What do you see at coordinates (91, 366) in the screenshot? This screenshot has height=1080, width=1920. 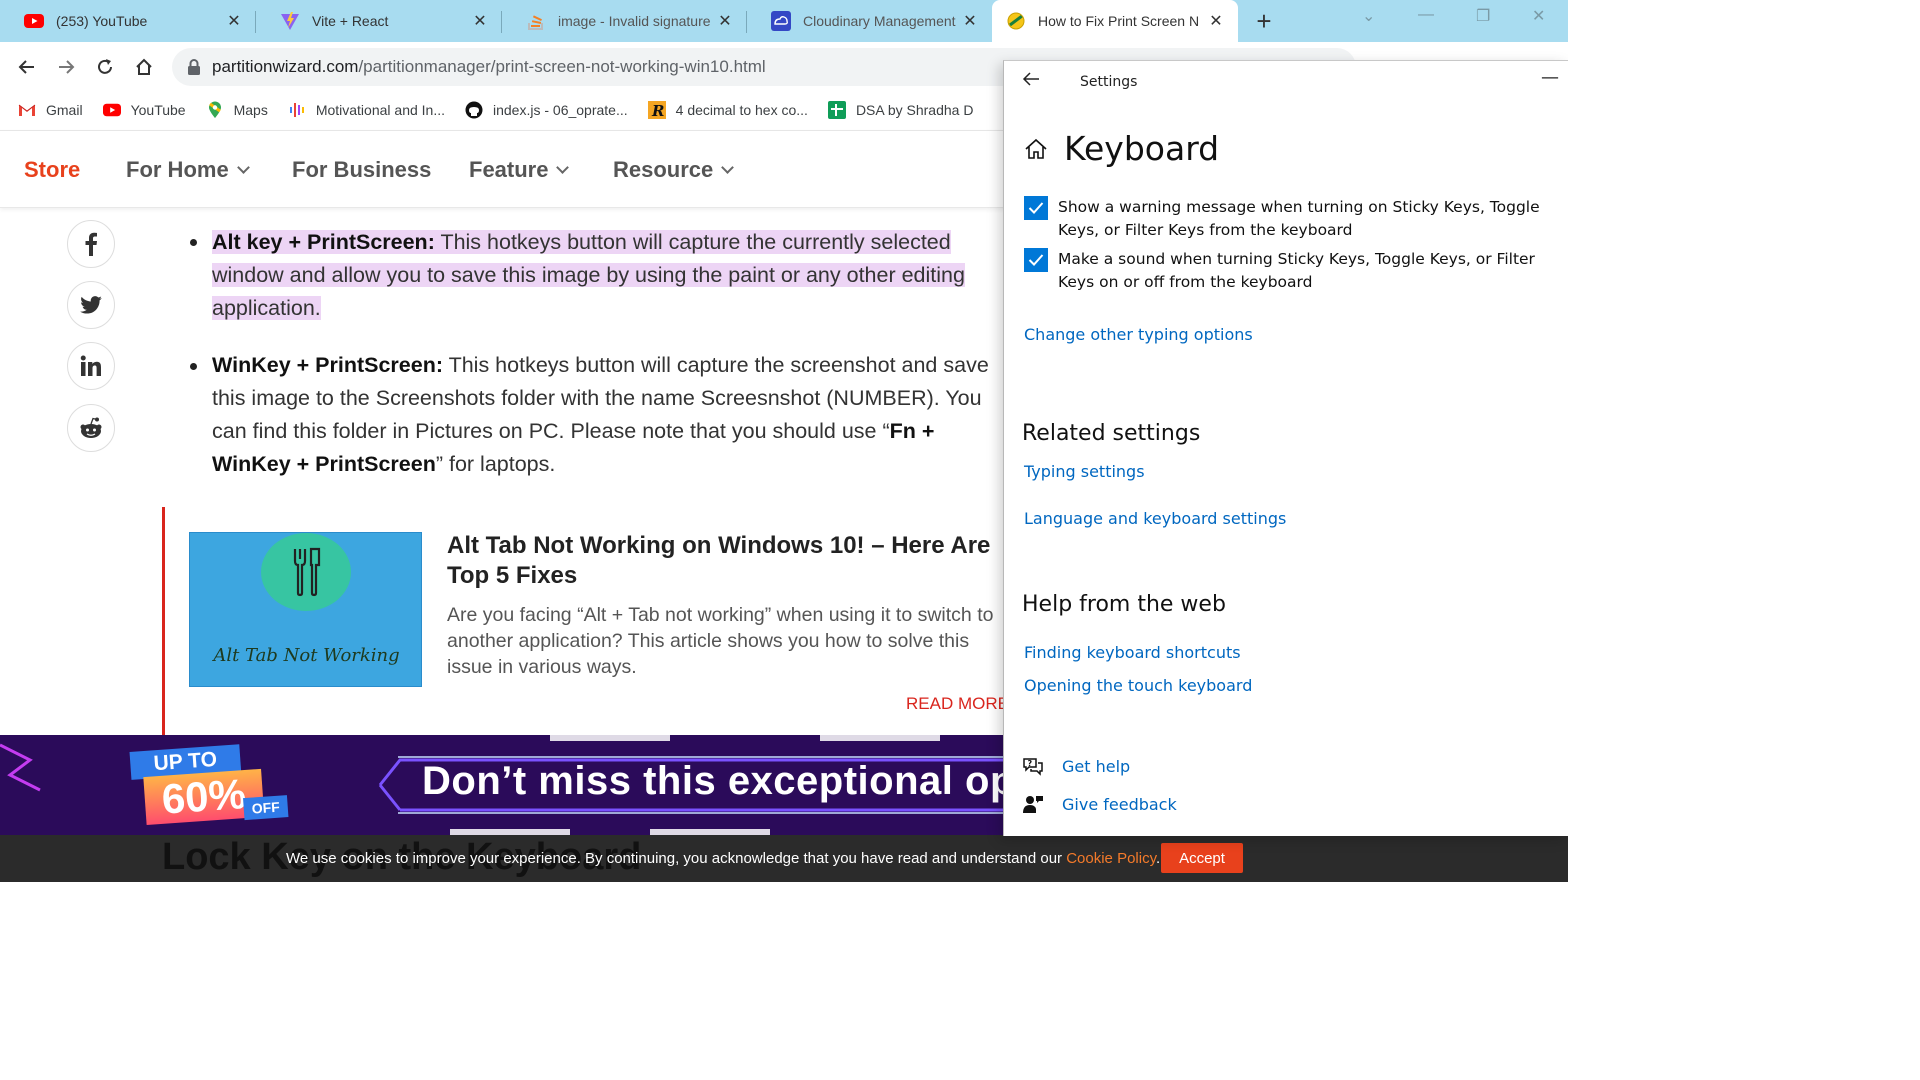 I see `share-linkedin-button` at bounding box center [91, 366].